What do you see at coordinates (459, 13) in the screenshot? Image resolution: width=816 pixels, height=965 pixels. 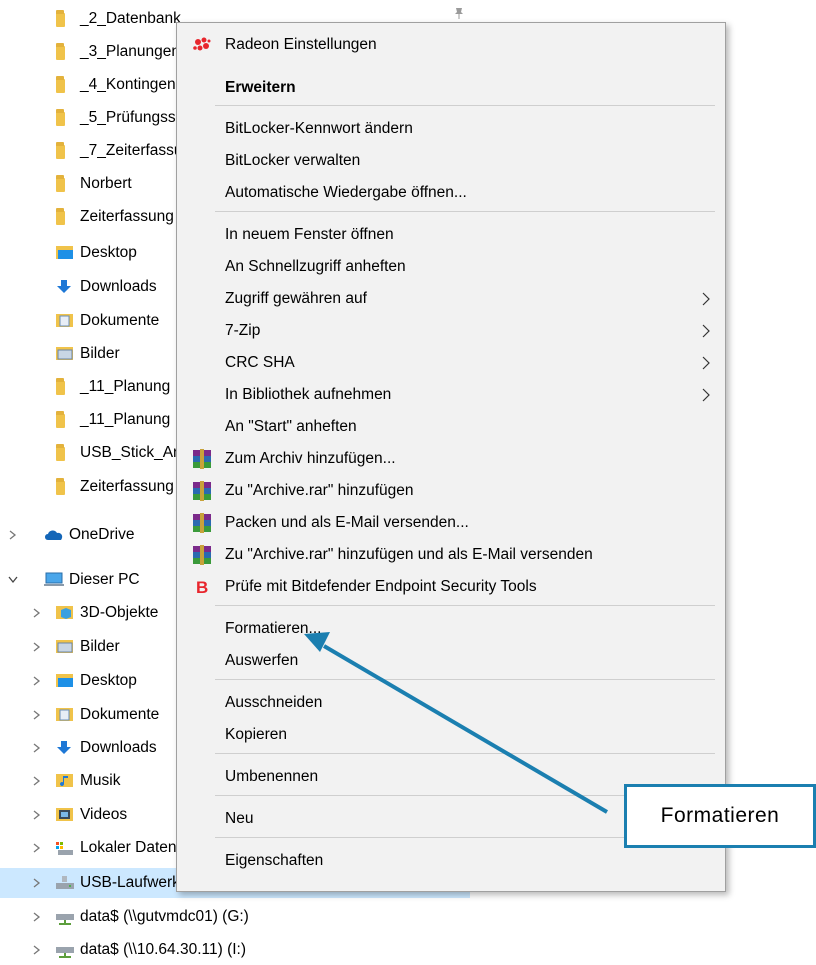 I see `pin-icon` at bounding box center [459, 13].